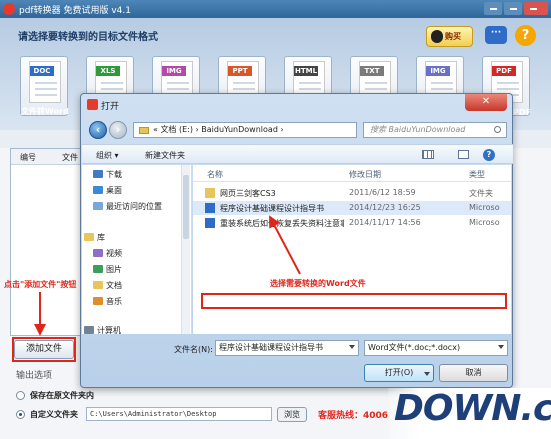  I want to click on open-label: 打开(O), so click(399, 372).